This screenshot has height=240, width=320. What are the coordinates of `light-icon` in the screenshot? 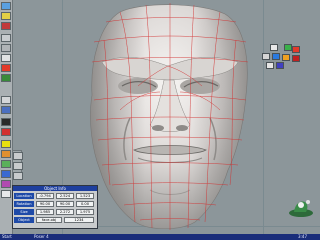 It's located at (6, 58).